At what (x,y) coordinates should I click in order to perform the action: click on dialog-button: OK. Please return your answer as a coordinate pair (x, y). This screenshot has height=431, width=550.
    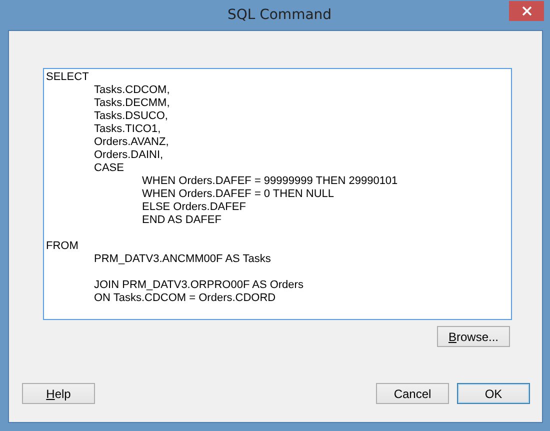
    Looking at the image, I should click on (493, 393).